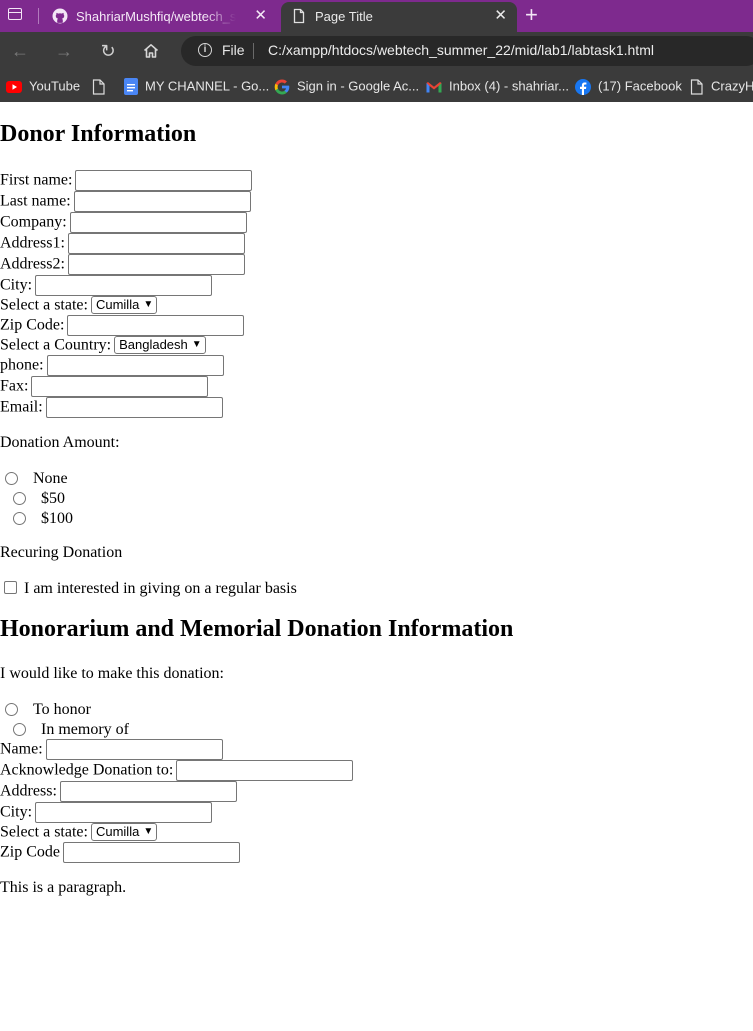 This screenshot has height=1031, width=753. Describe the element at coordinates (531, 15) in the screenshot. I see `new-tab-icon: +` at that location.